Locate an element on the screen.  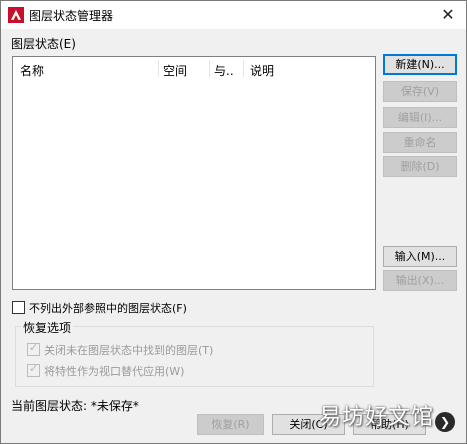
column-header-same-as-drawing: 与.. is located at coordinates (224, 70).